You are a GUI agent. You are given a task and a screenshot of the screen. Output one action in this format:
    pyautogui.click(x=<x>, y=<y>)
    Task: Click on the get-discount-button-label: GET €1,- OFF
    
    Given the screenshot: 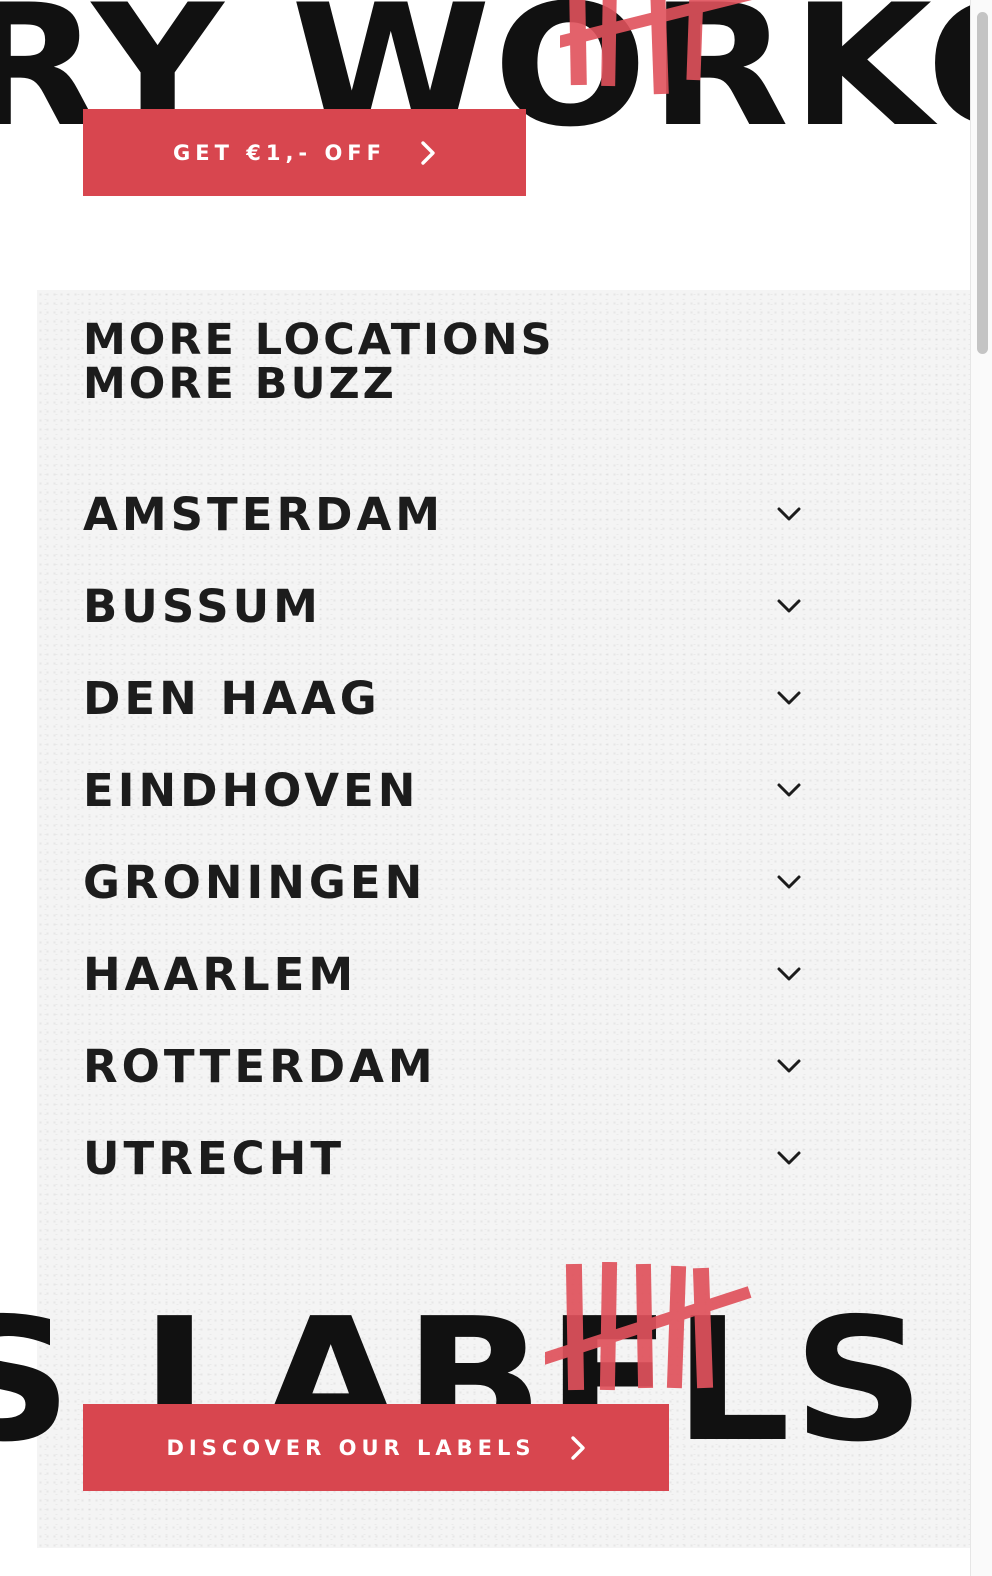 What is the action you would take?
    pyautogui.click(x=279, y=152)
    